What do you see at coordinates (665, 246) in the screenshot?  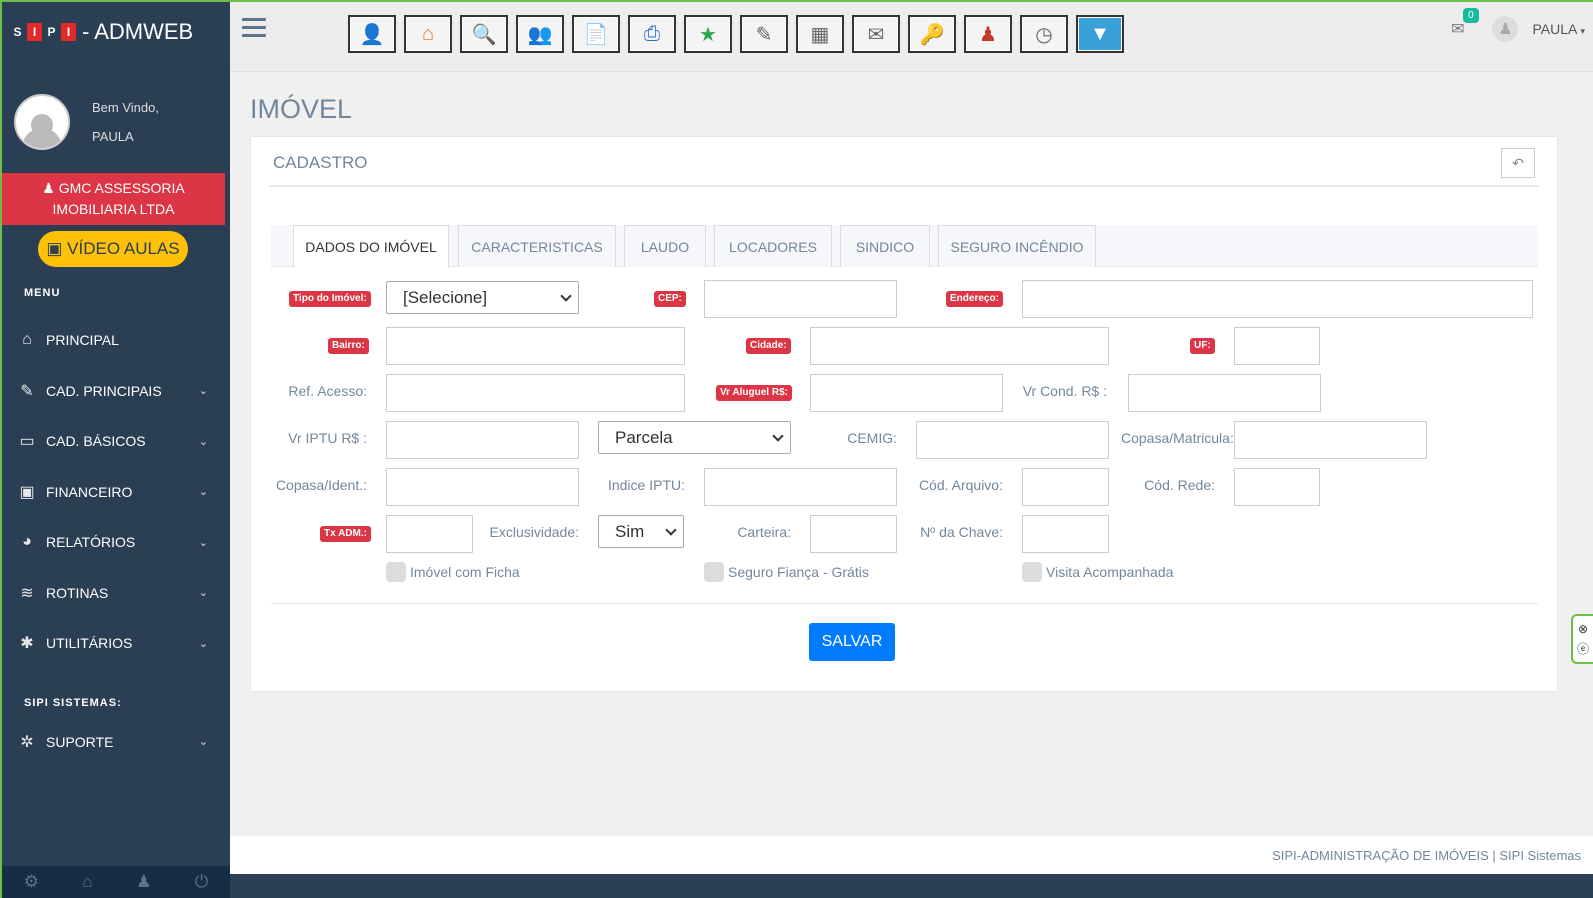 I see `tab-laudo: LAUDO` at bounding box center [665, 246].